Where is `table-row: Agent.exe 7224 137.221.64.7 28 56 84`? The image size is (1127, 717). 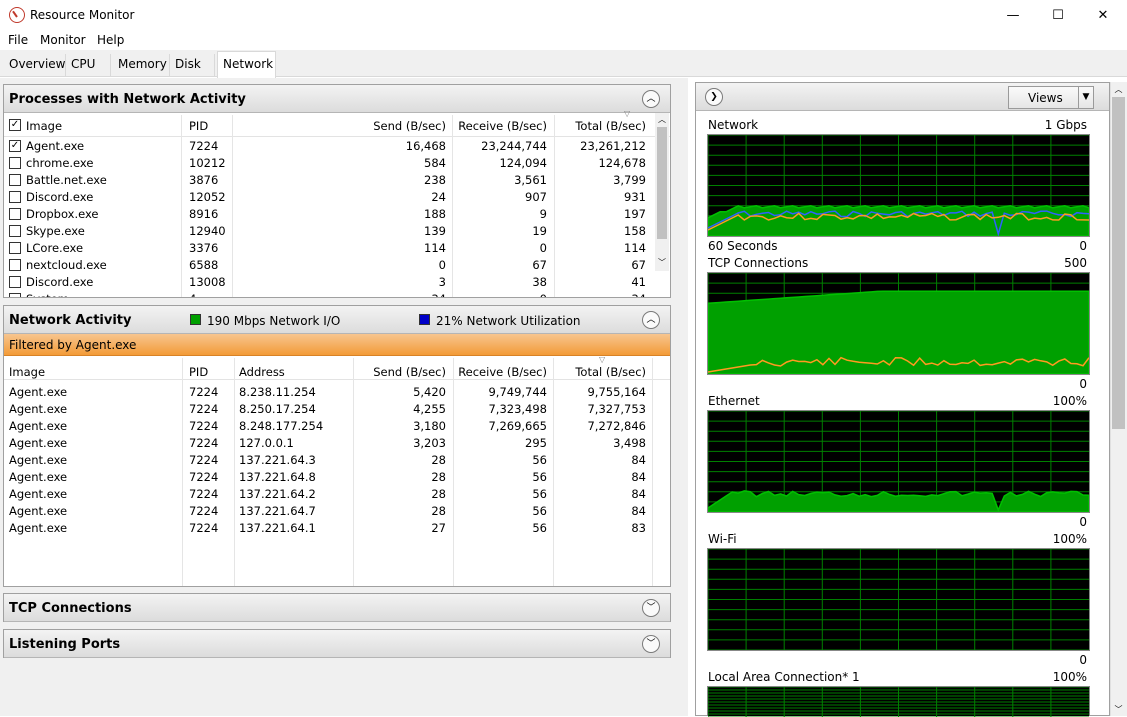
table-row: Agent.exe 7224 137.221.64.7 28 56 84 is located at coordinates (329, 511).